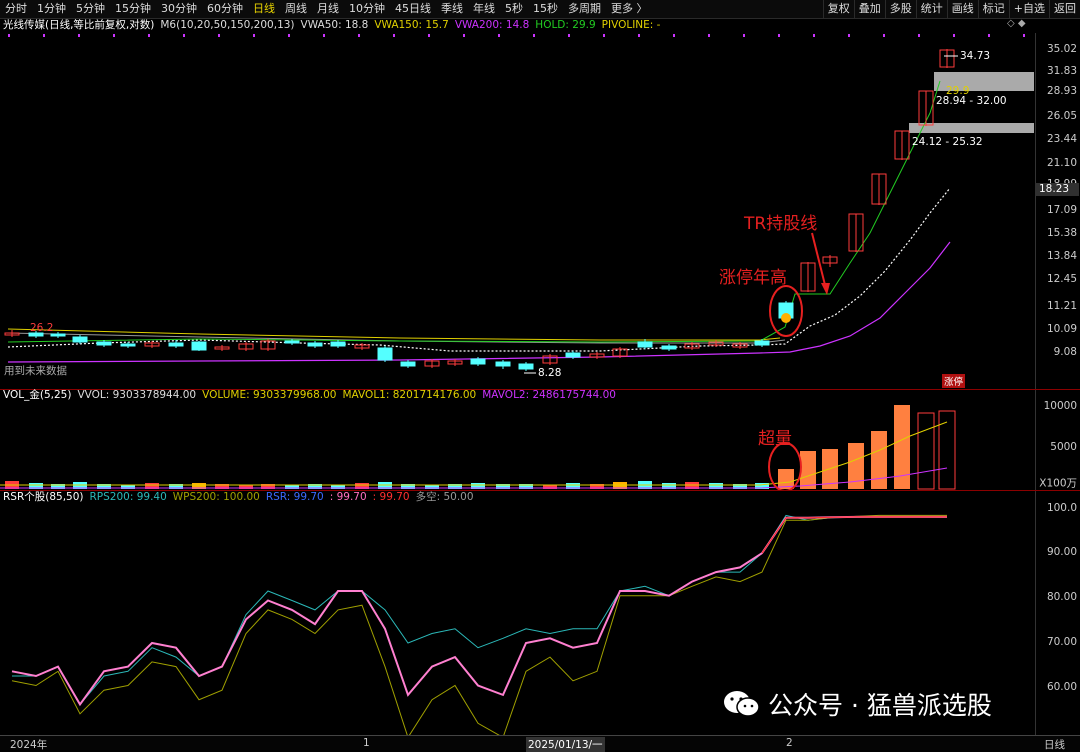 The height and width of the screenshot is (752, 1080). I want to click on price-tick: 10.09, so click(1061, 329).